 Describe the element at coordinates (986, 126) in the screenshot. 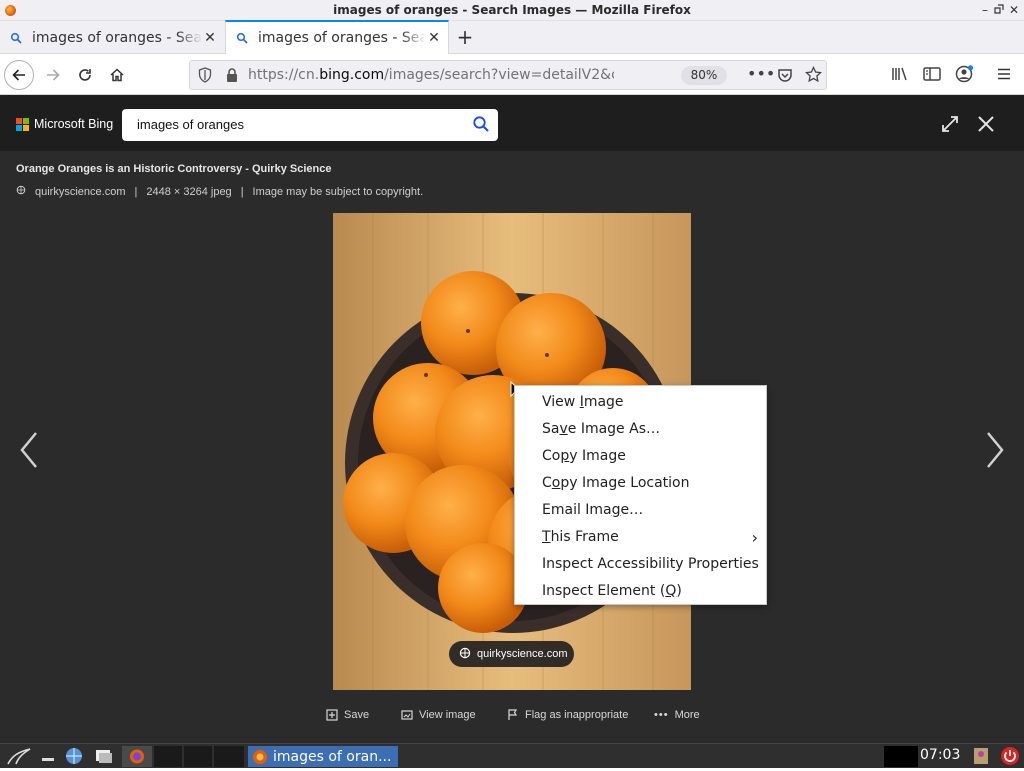

I see `close-viewer-icon` at that location.